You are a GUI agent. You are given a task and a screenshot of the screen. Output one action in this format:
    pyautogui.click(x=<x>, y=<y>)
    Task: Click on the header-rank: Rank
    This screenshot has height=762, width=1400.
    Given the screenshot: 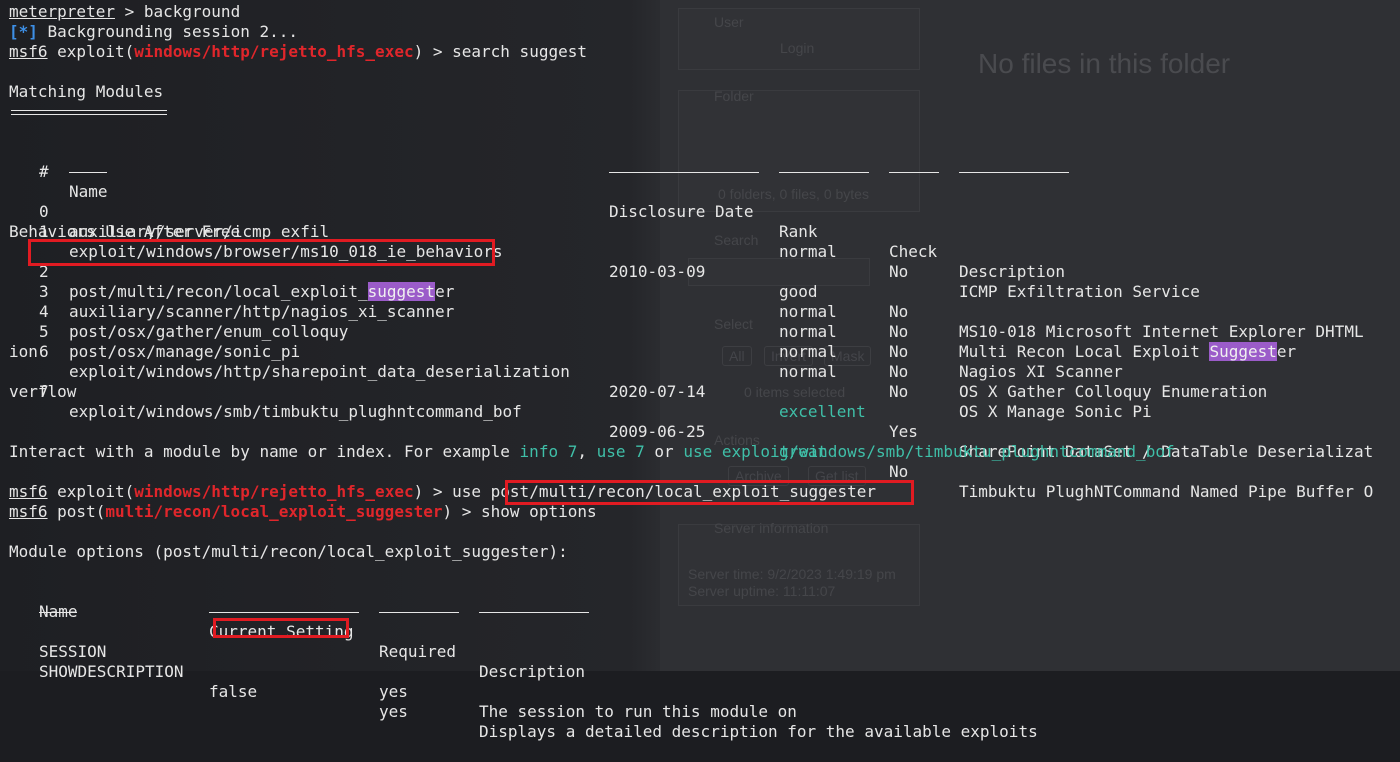 What is the action you would take?
    pyautogui.click(x=798, y=231)
    